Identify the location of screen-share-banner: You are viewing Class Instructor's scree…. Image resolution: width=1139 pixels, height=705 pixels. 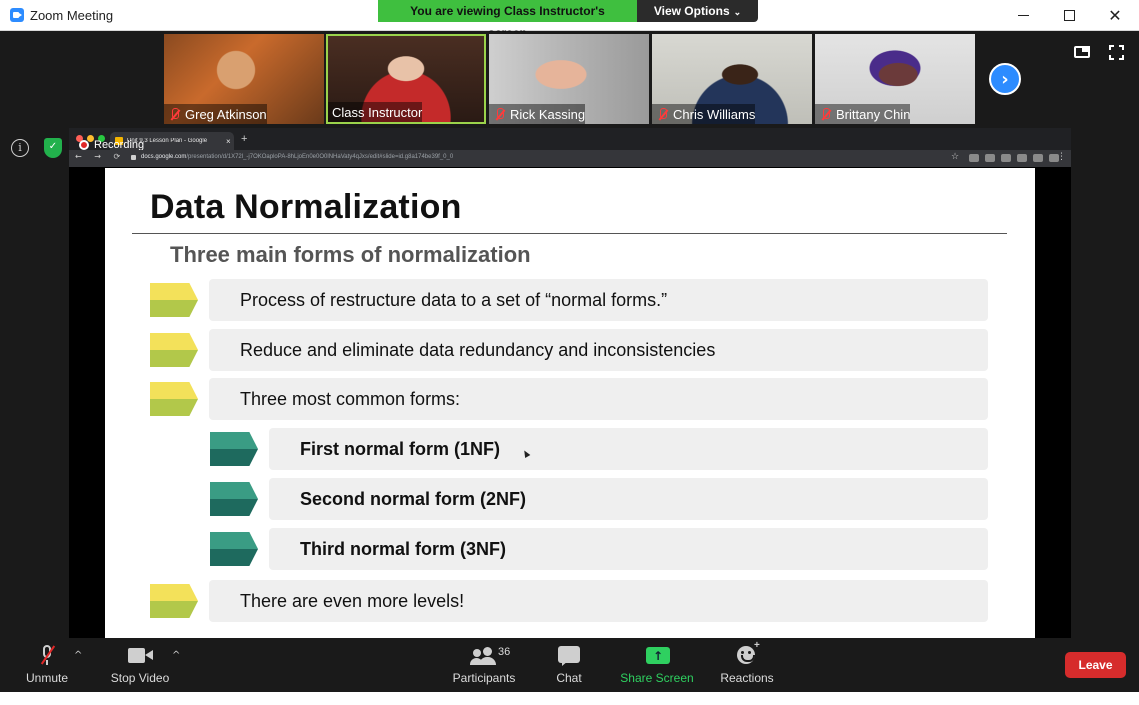
(568, 20).